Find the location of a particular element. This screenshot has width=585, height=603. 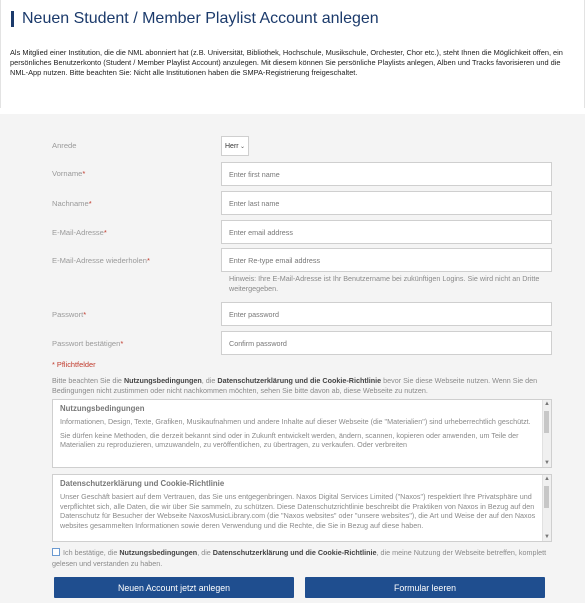

passwort-placeholder: Enter password is located at coordinates (254, 314).